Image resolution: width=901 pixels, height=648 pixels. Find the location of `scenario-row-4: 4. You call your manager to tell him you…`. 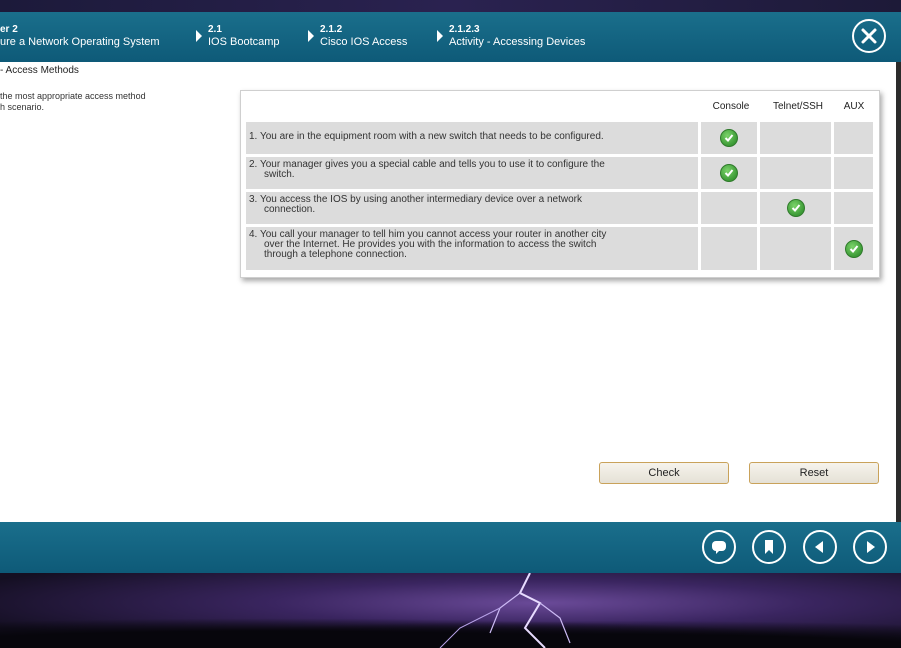

scenario-row-4: 4. You call your manager to tell him you… is located at coordinates (472, 248).